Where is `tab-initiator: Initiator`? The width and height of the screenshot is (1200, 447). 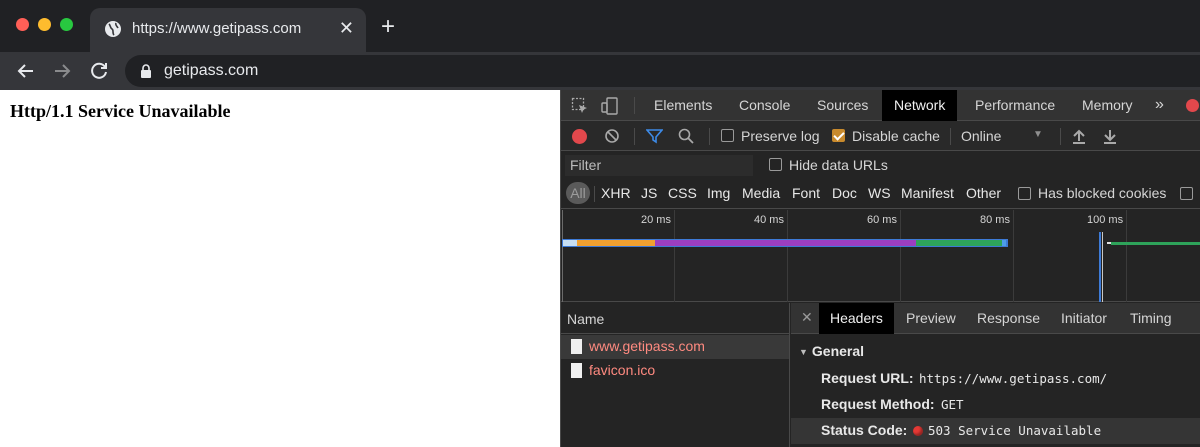 tab-initiator: Initiator is located at coordinates (1084, 318).